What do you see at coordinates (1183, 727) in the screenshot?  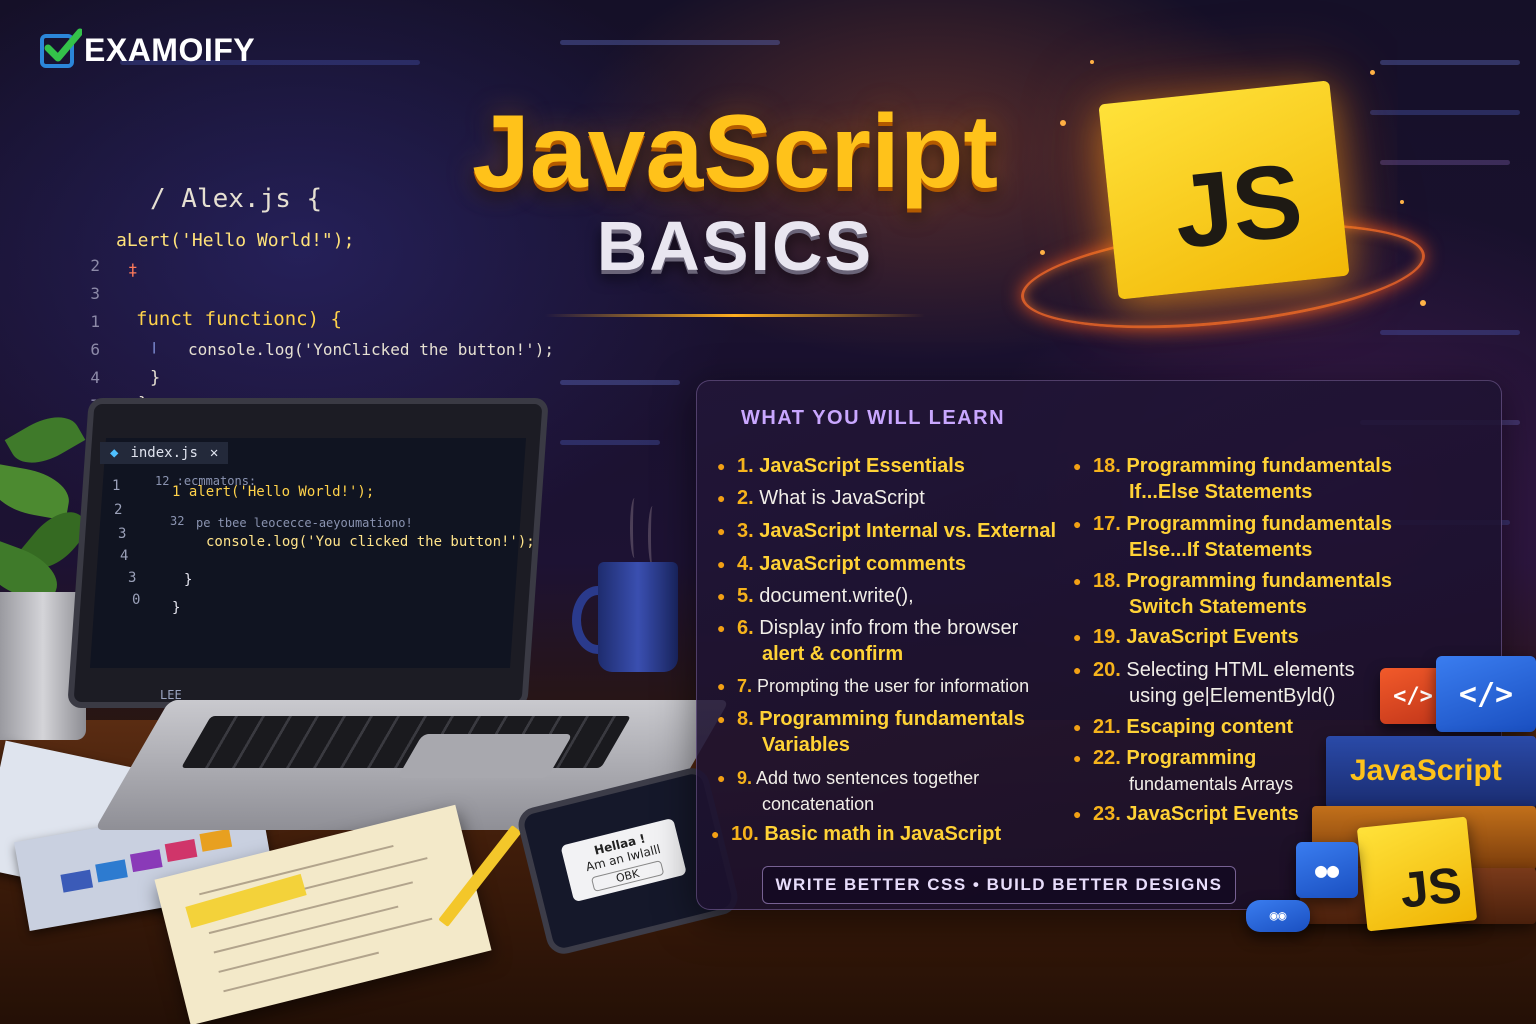 I see `learn-item: ● 21. Escaping content` at bounding box center [1183, 727].